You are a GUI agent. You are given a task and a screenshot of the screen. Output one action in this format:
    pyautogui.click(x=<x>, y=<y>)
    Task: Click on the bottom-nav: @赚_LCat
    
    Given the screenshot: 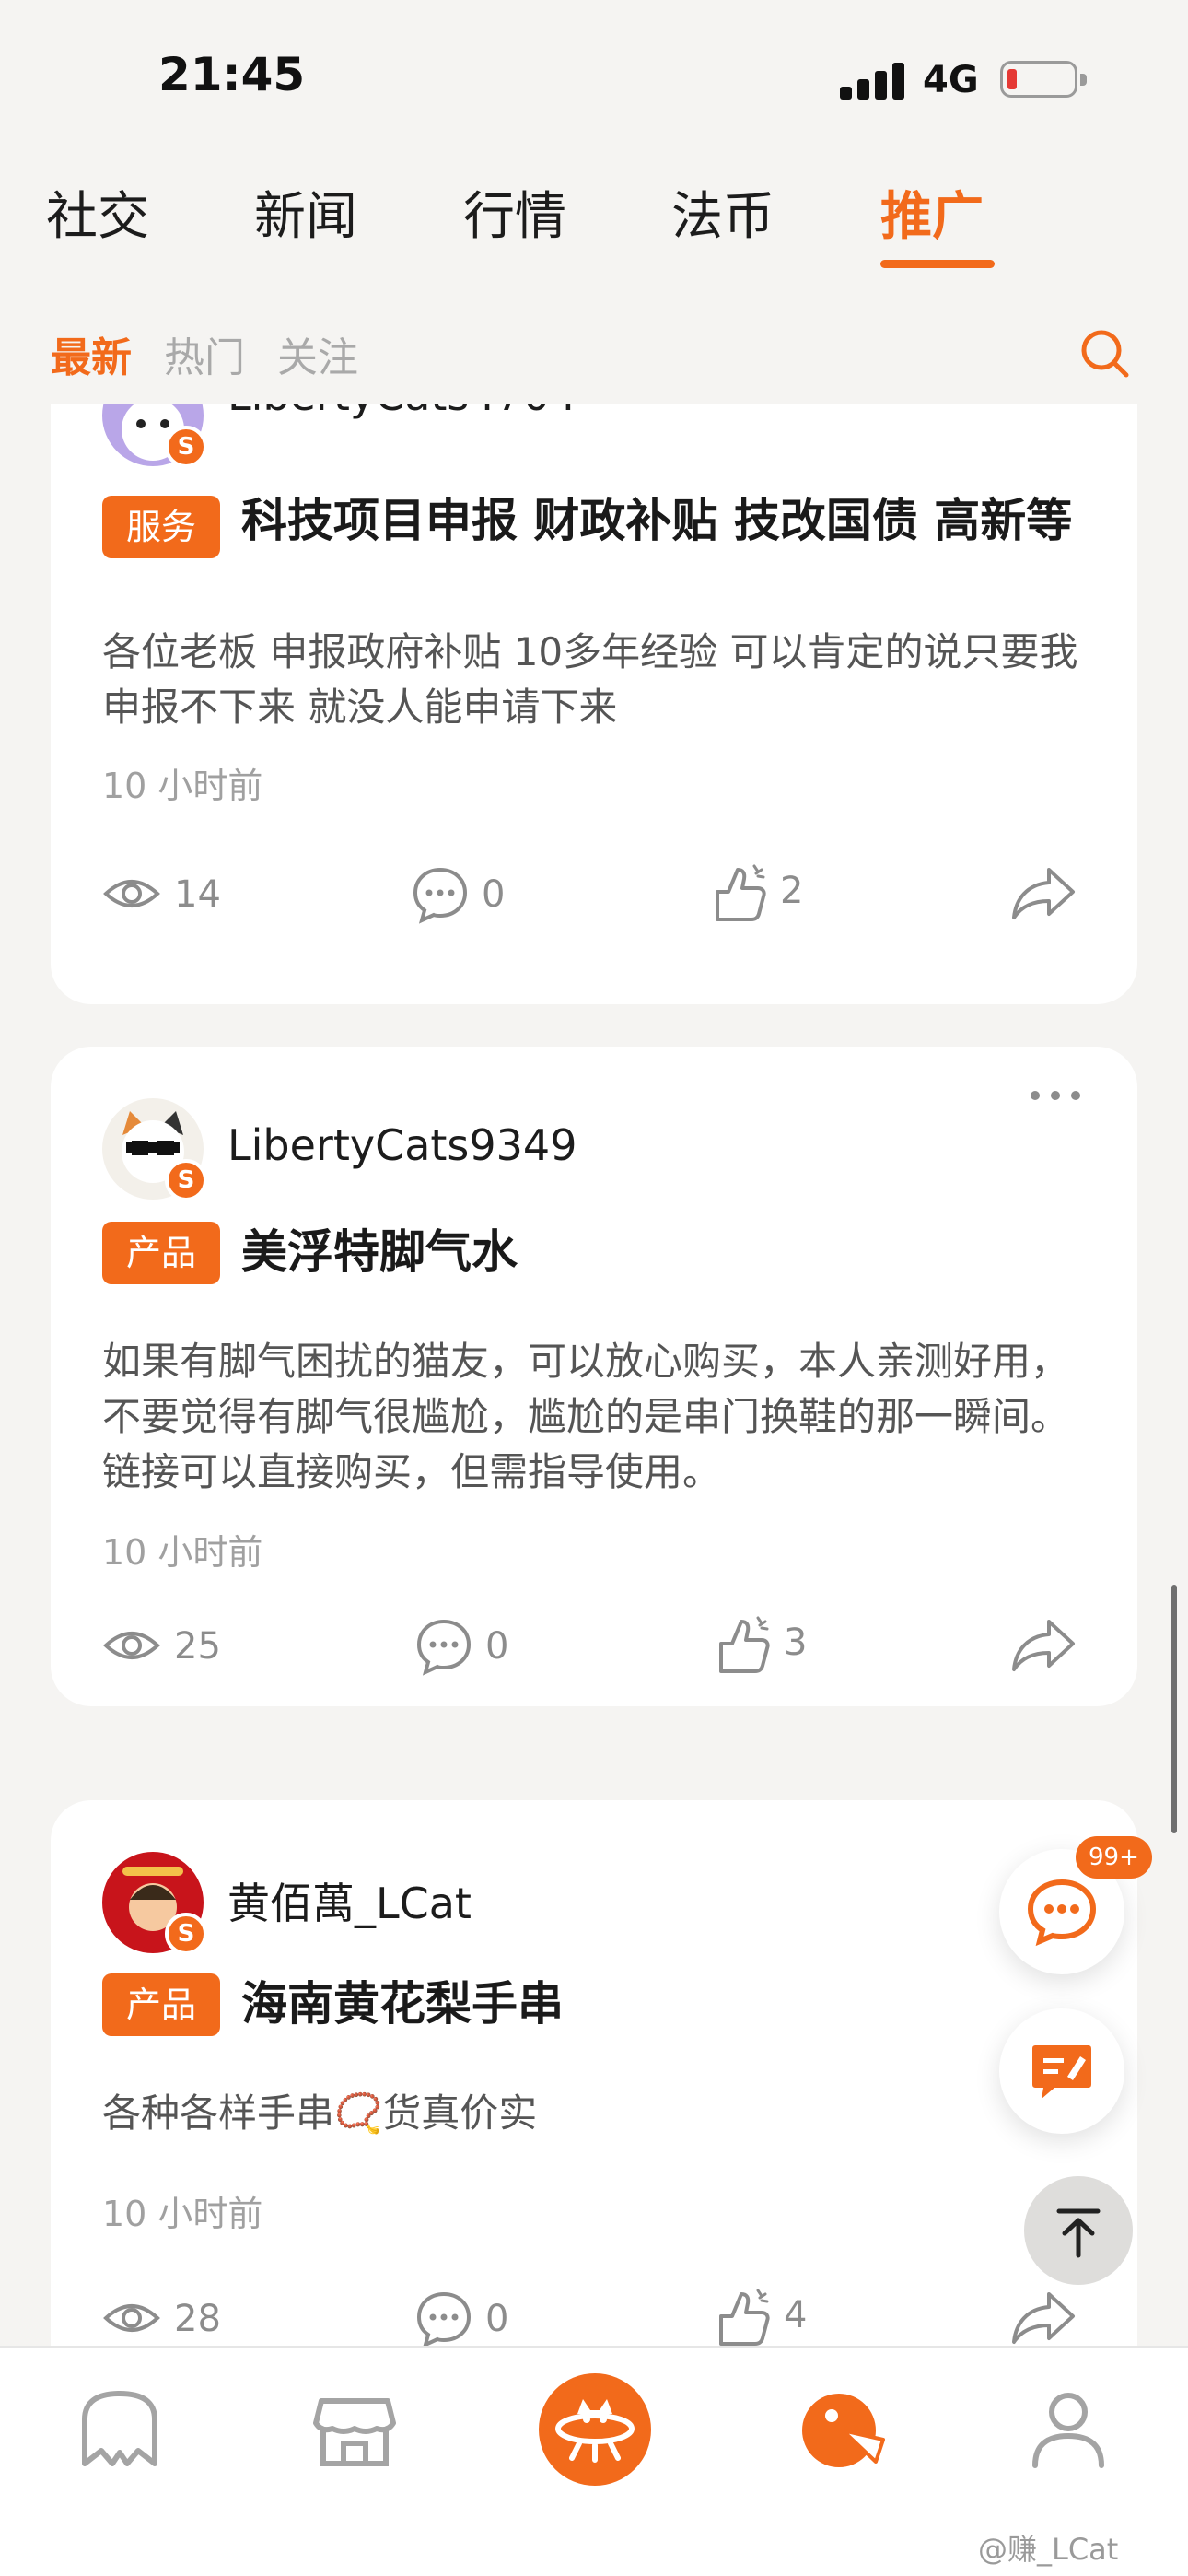 What is the action you would take?
    pyautogui.click(x=594, y=2461)
    